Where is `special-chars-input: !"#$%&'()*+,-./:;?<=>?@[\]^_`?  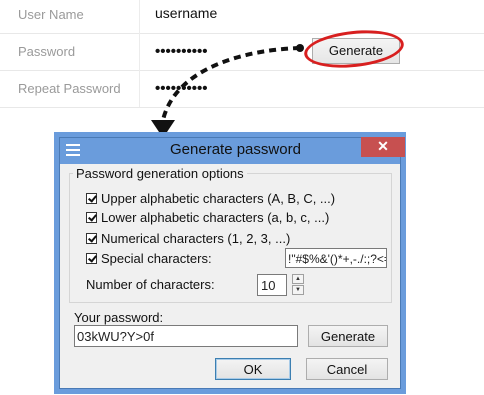 special-chars-input: !"#$%&'()*+,-./:;?<=>?@[\]^_ is located at coordinates (336, 258).